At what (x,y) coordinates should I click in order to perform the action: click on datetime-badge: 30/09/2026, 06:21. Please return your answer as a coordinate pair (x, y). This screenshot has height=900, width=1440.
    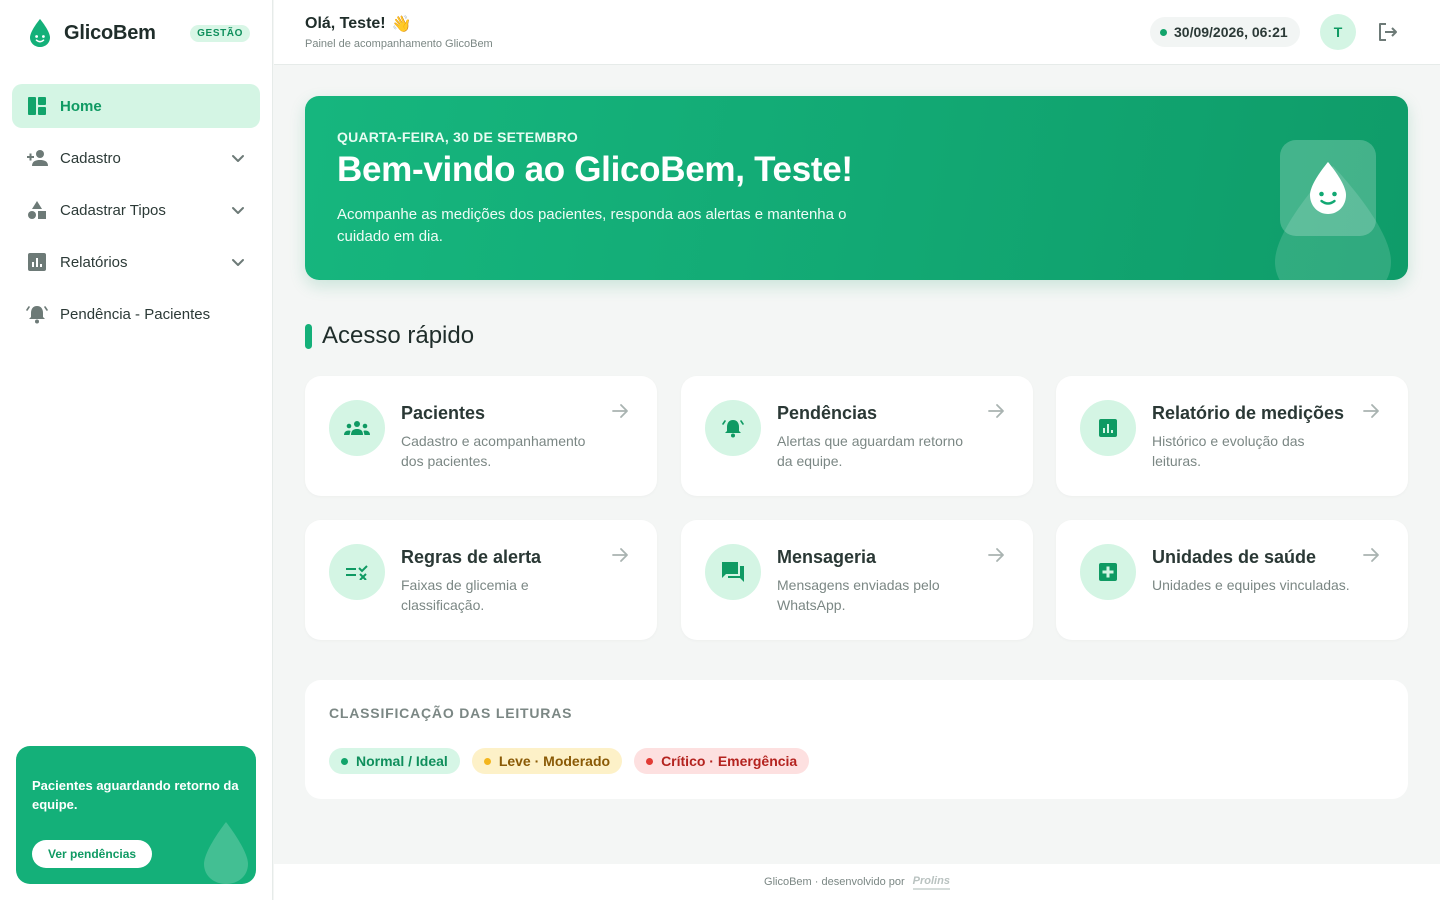
    Looking at the image, I should click on (1225, 32).